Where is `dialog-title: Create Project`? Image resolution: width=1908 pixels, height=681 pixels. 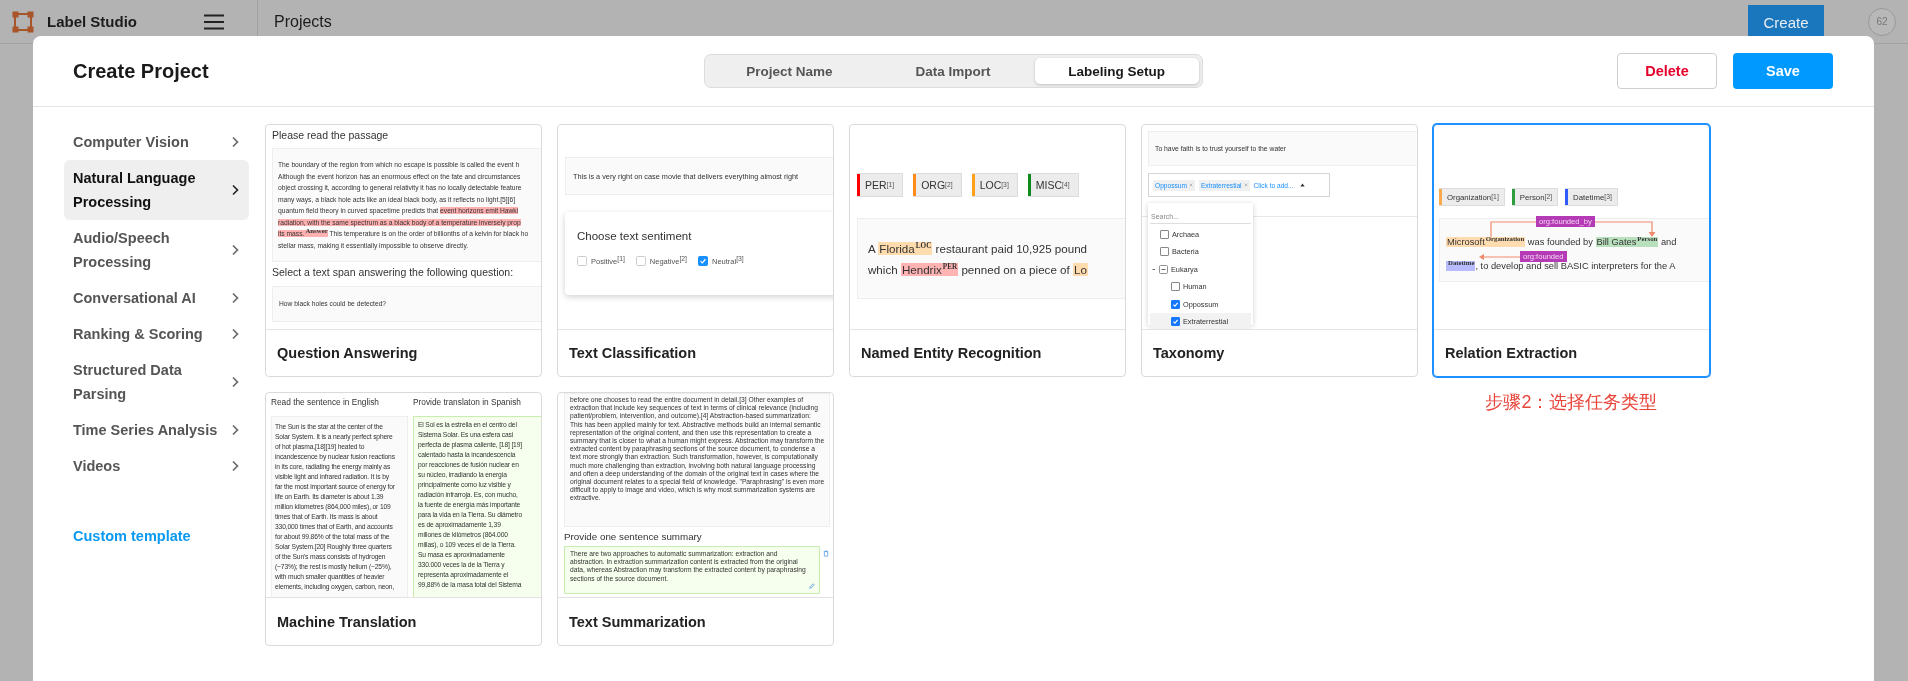 dialog-title: Create Project is located at coordinates (141, 71).